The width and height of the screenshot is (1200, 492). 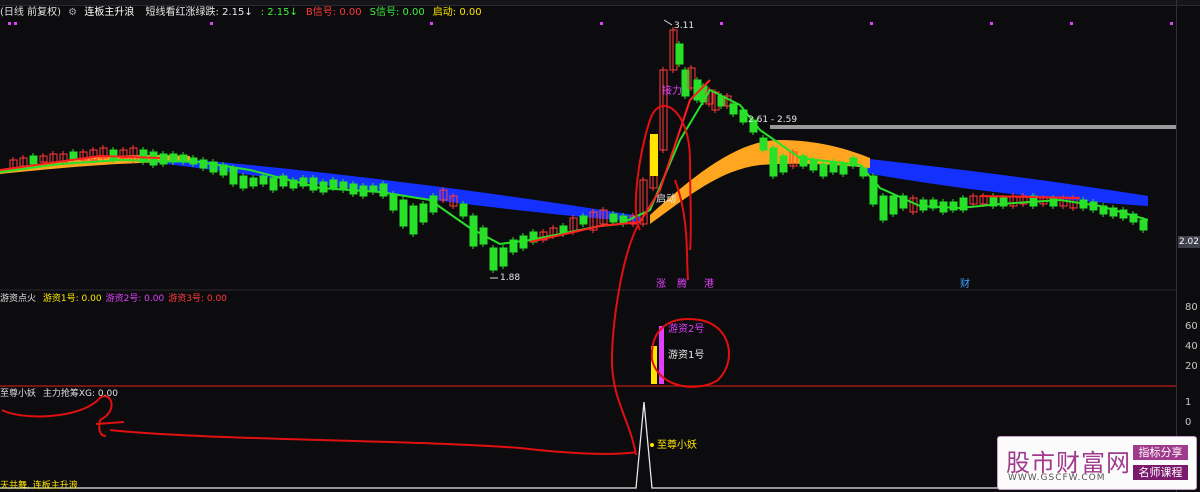 What do you see at coordinates (39, 486) in the screenshot?
I see `bottom-label: 天共舞, 连板主升浪` at bounding box center [39, 486].